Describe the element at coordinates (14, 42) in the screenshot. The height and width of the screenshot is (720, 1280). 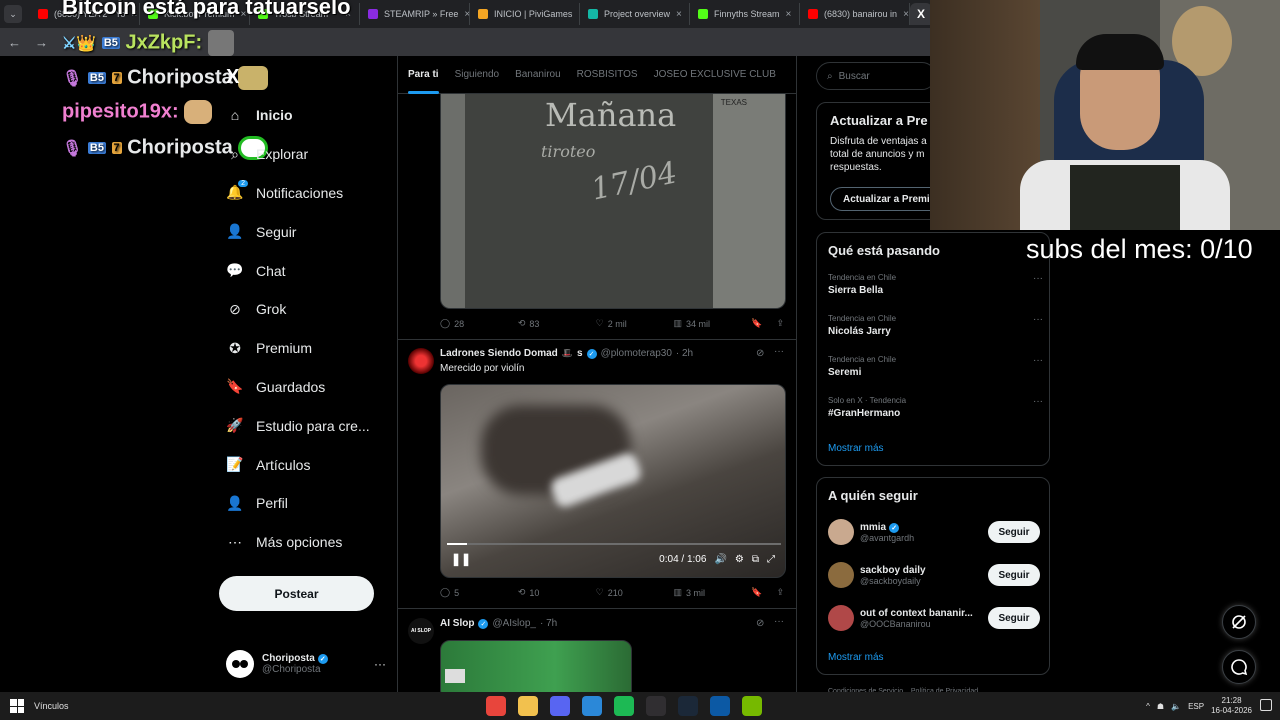
I see `back-icon: ←` at that location.